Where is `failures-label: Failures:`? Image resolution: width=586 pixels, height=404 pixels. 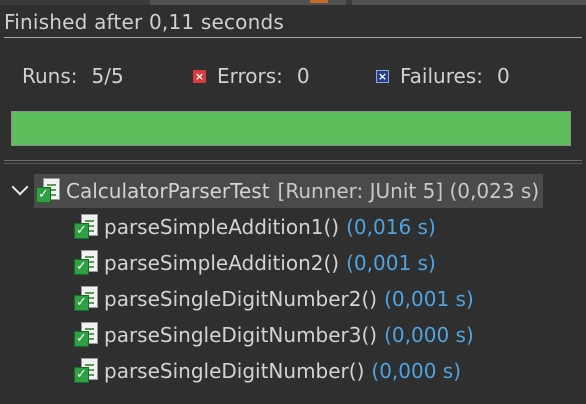
failures-label: Failures: is located at coordinates (441, 76).